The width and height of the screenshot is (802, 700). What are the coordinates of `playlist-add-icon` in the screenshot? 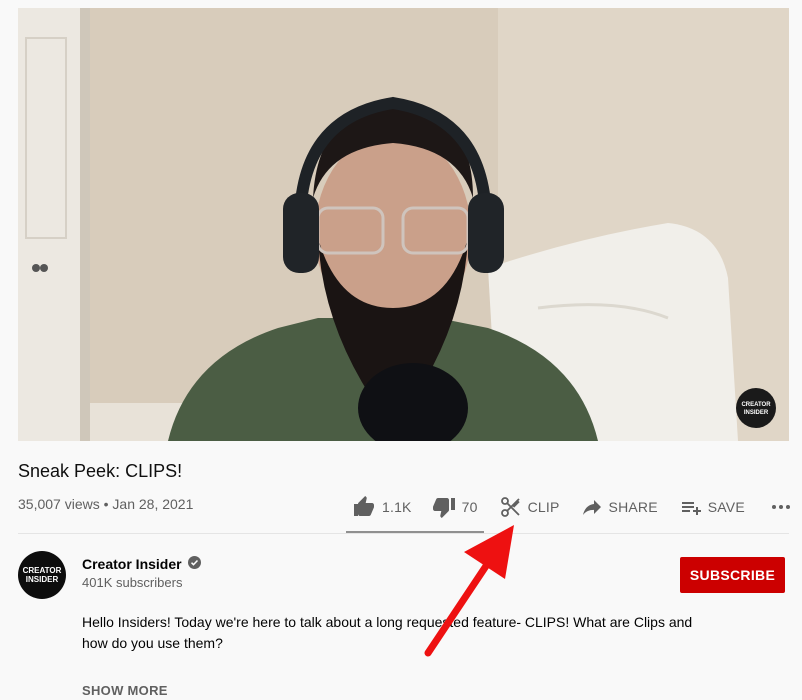 It's located at (691, 507).